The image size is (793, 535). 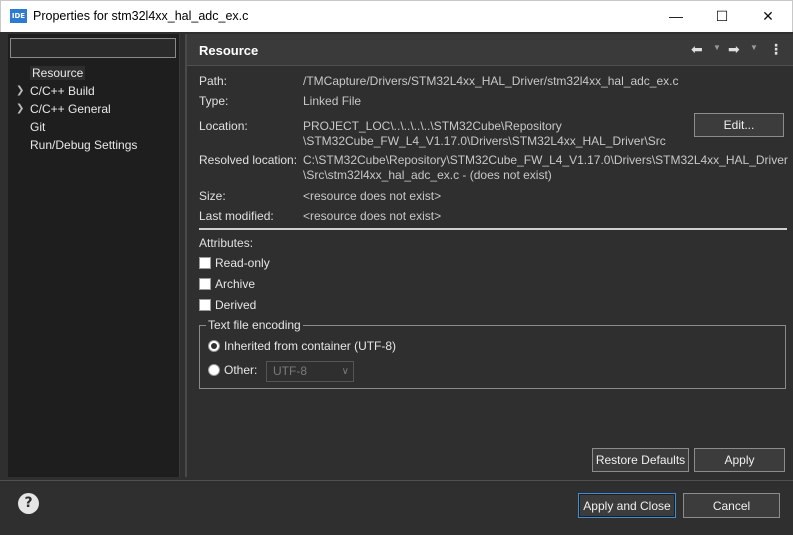 I want to click on archive-checkbox, so click(x=205, y=284).